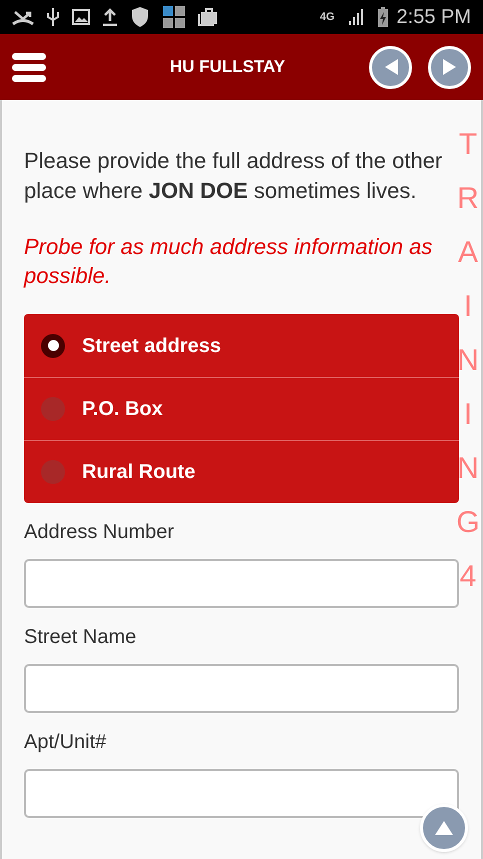 The height and width of the screenshot is (859, 483). Describe the element at coordinates (241, 471) in the screenshot. I see `radio-option: Rural Route` at that location.